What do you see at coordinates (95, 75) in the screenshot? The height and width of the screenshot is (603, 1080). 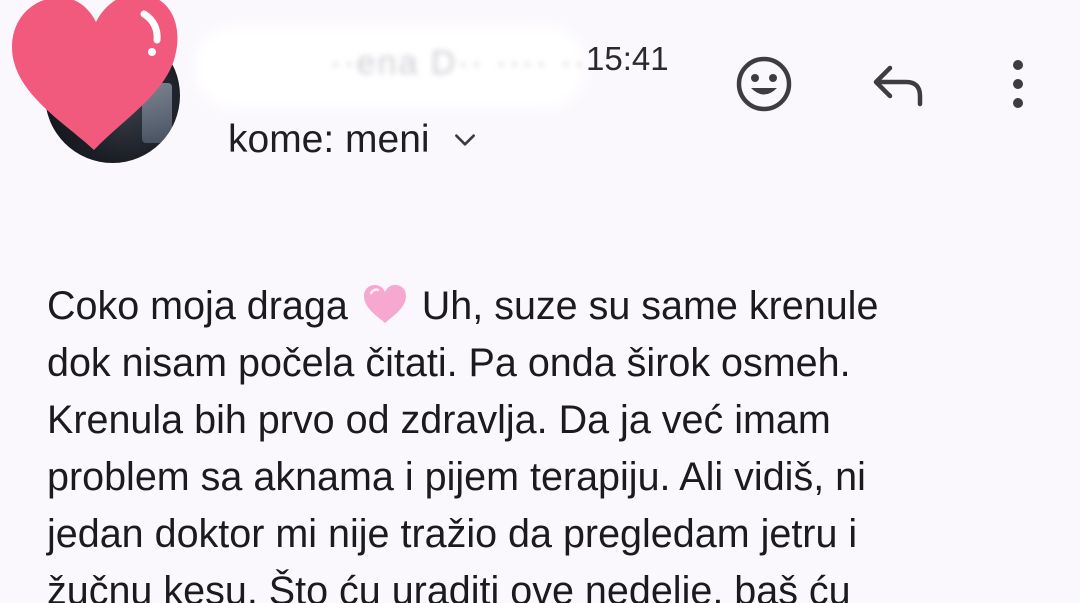 I see `heart-sticker-icon` at bounding box center [95, 75].